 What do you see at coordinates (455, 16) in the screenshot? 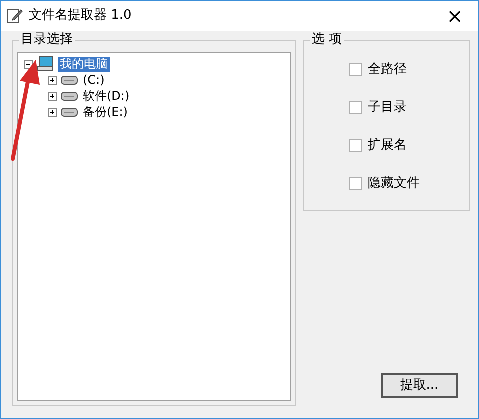
I see `close-button: ×` at bounding box center [455, 16].